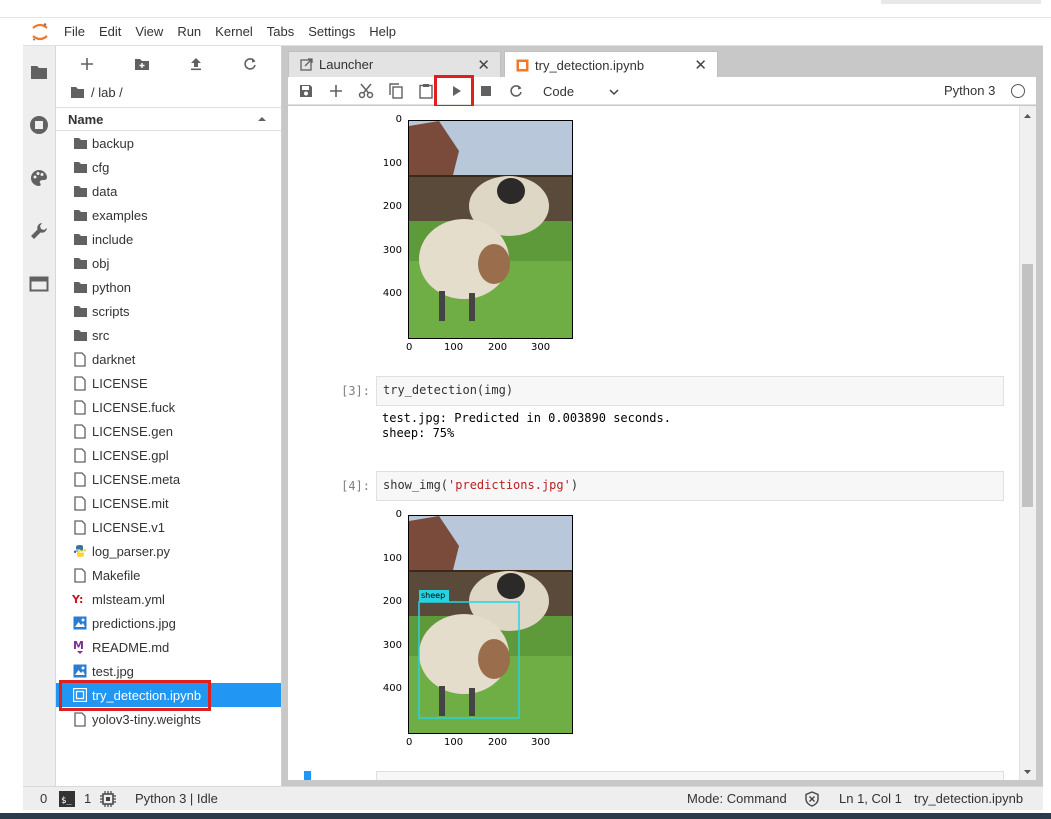 The image size is (1051, 819). What do you see at coordinates (168, 335) in the screenshot?
I see `file-list-item: src` at bounding box center [168, 335].